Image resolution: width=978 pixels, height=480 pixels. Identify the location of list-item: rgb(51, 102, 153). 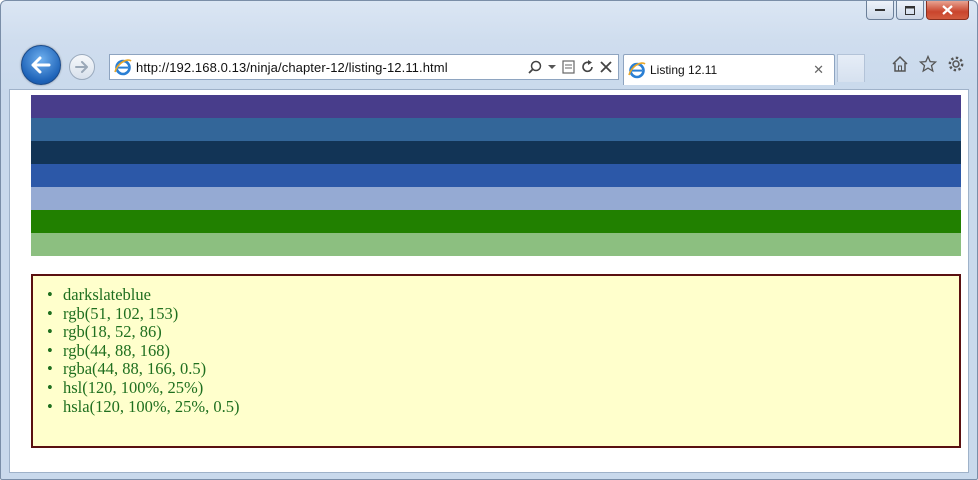
(503, 314).